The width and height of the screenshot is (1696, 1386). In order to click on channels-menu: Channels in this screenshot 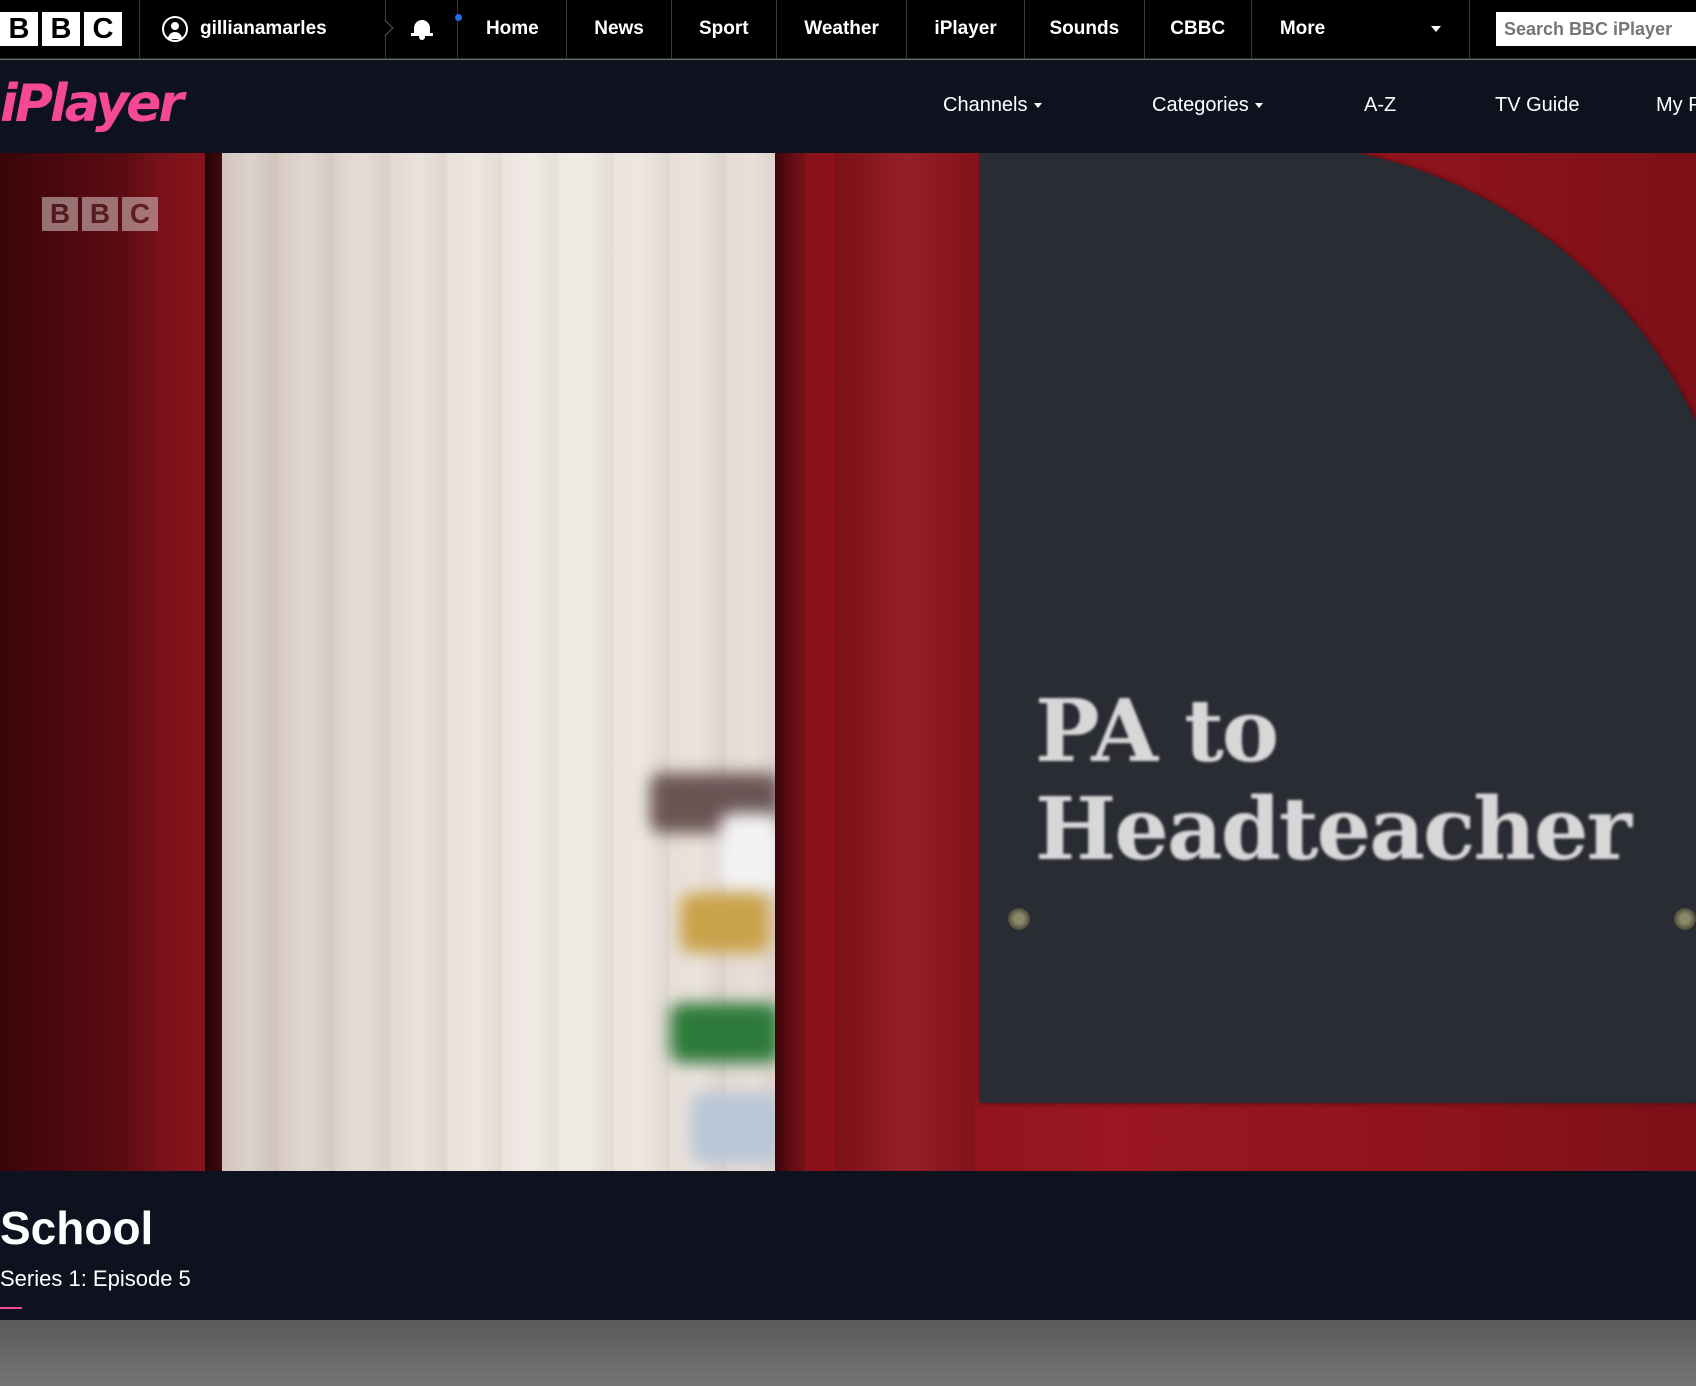, I will do `click(992, 105)`.